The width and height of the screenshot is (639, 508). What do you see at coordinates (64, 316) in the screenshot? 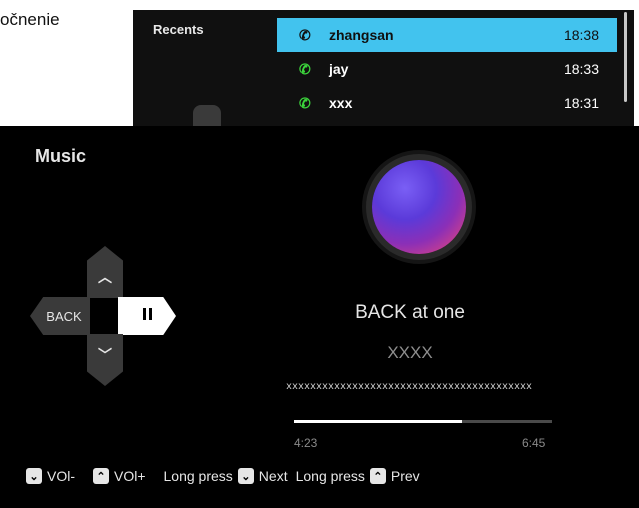
I see `back-label: BACK` at bounding box center [64, 316].